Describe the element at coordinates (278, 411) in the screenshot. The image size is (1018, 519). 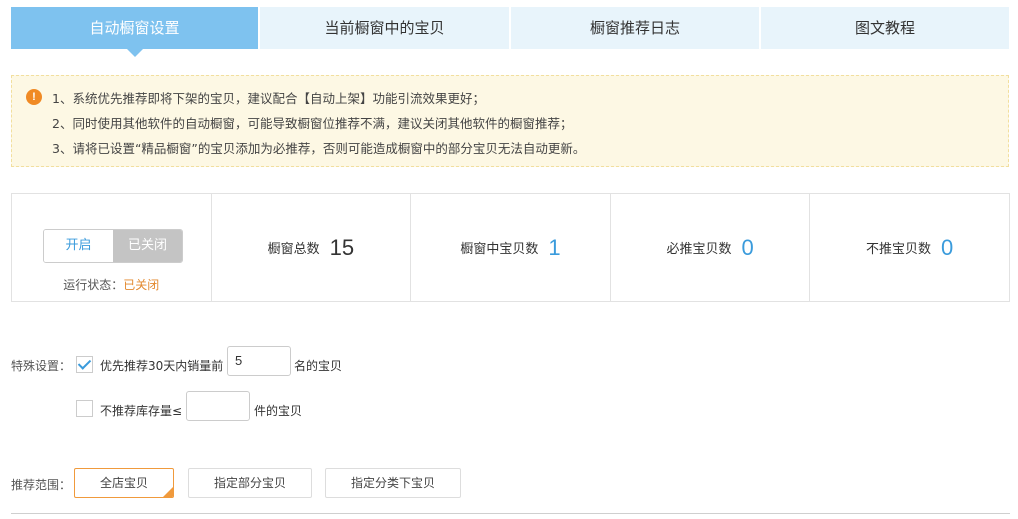
I see `exclude-low-stock-suffix: 件的宝贝` at that location.